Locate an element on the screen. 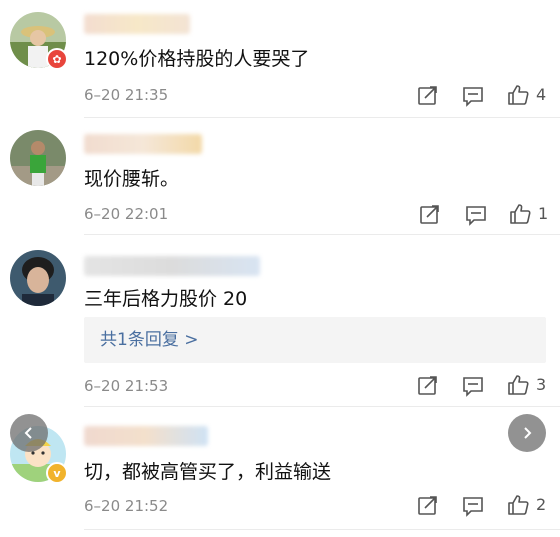 This screenshot has height=537, width=560. chevron-left-icon is located at coordinates (28, 433).